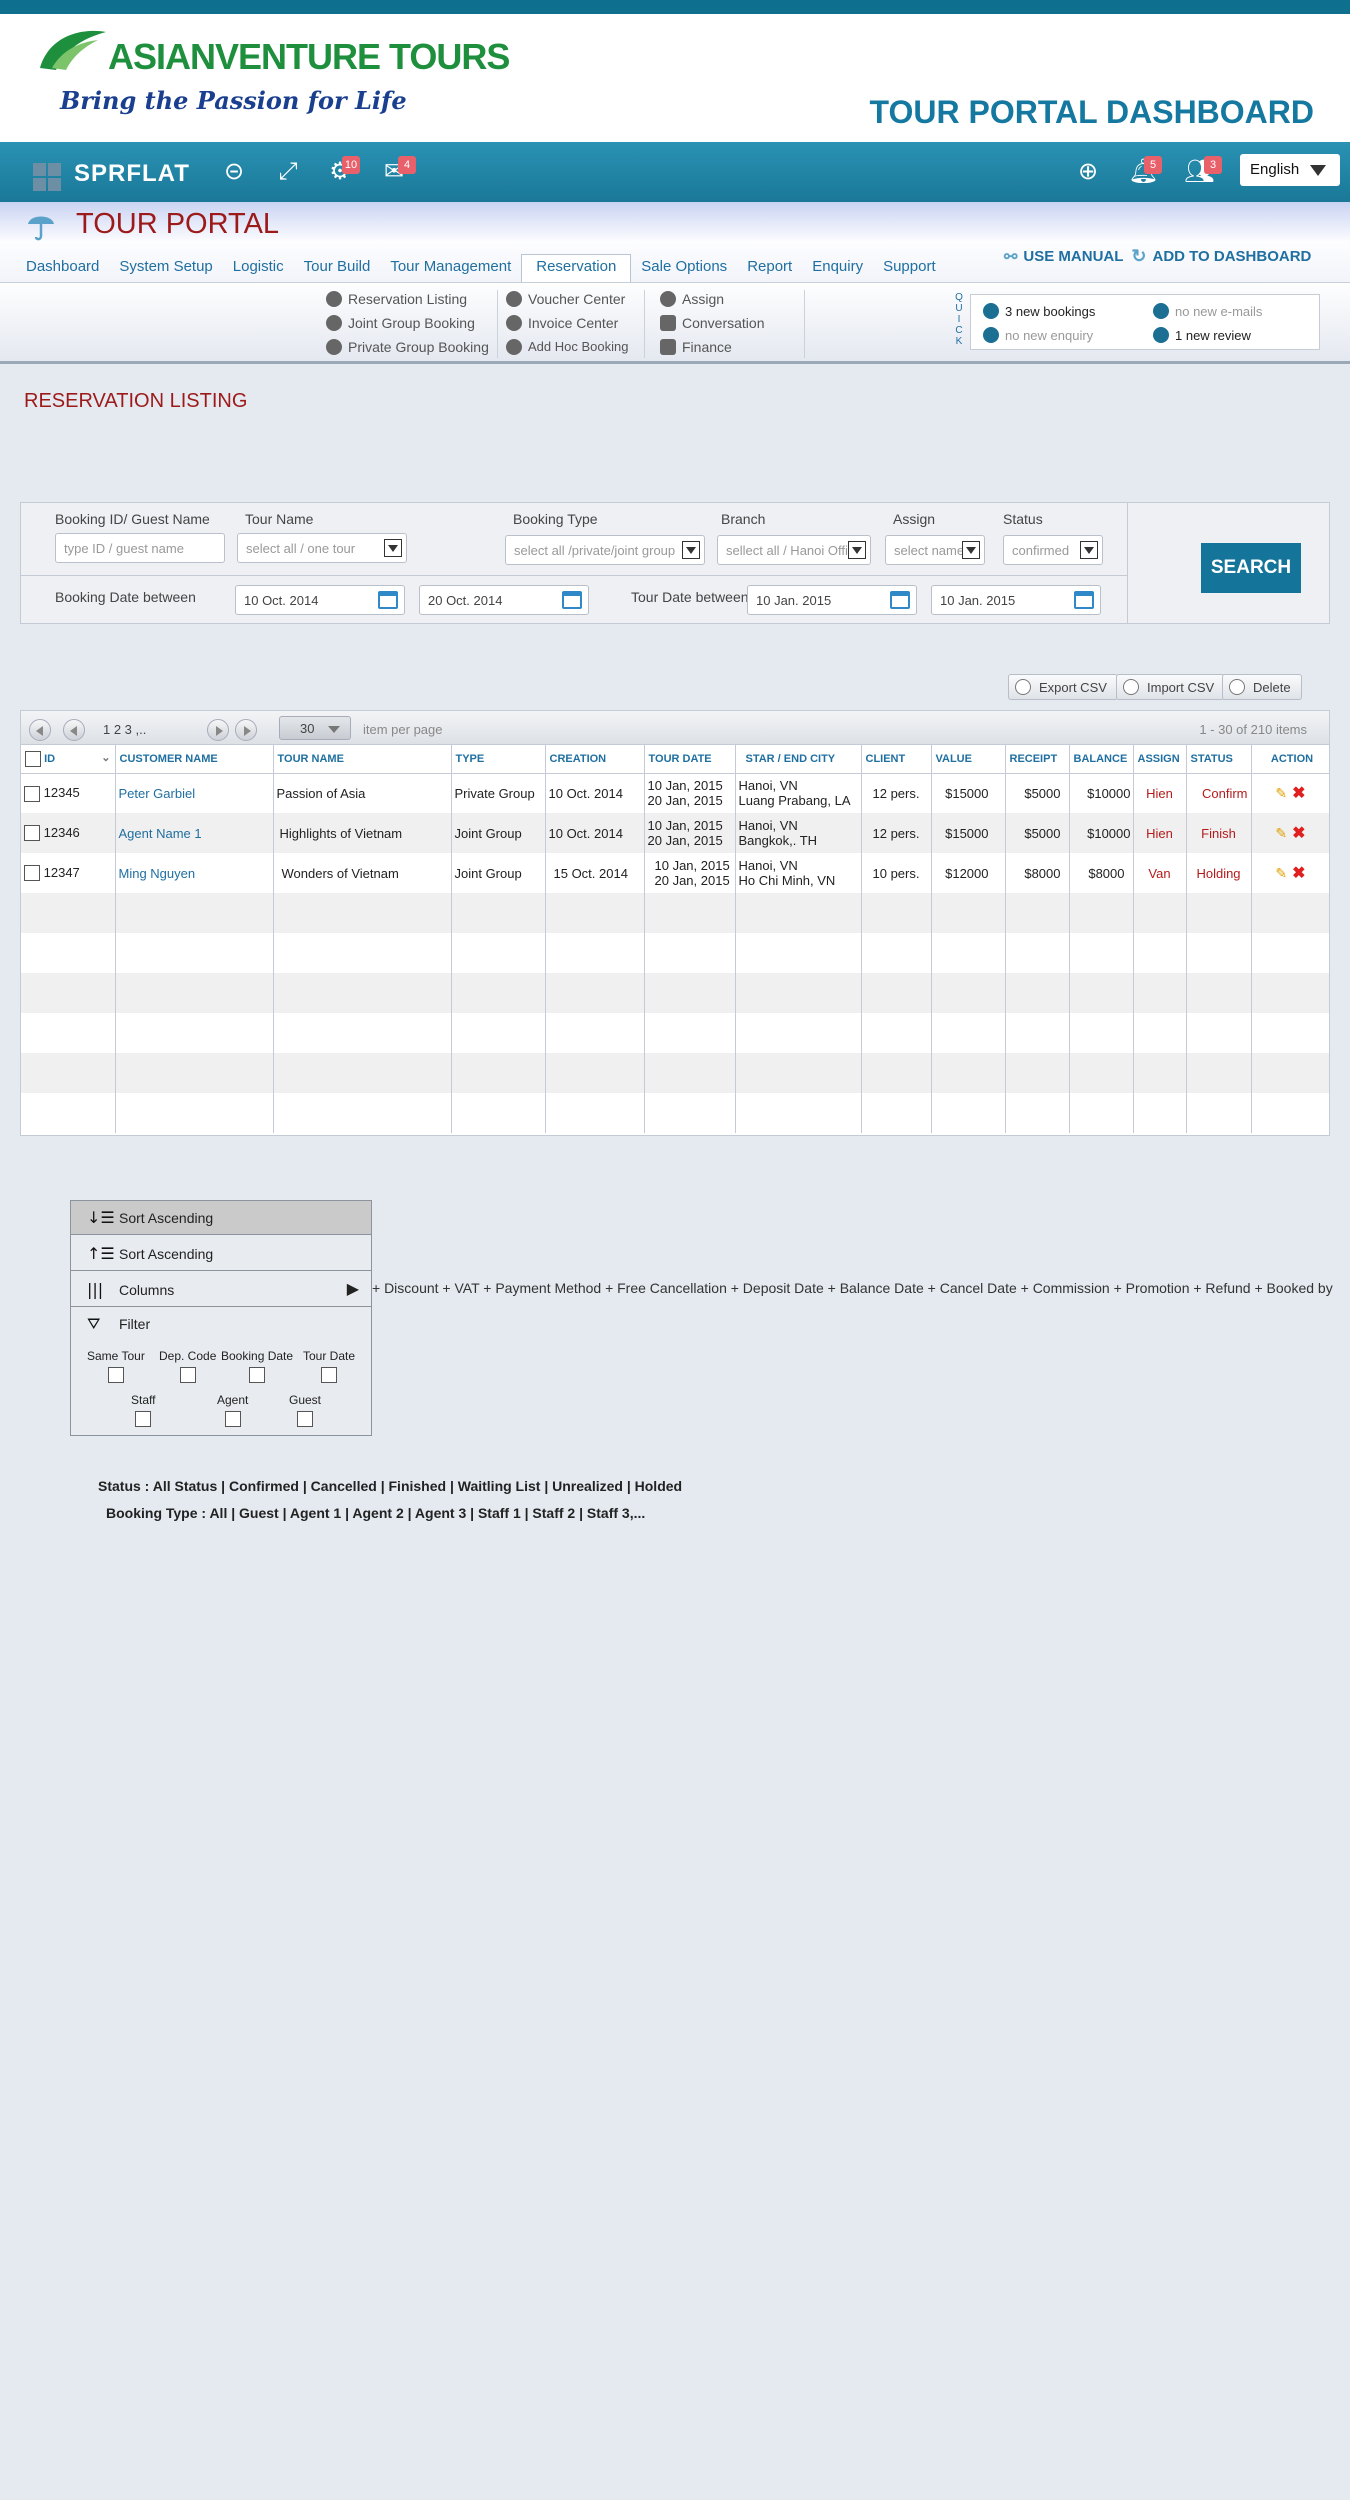  I want to click on nav-reservation: Reservation, so click(576, 268).